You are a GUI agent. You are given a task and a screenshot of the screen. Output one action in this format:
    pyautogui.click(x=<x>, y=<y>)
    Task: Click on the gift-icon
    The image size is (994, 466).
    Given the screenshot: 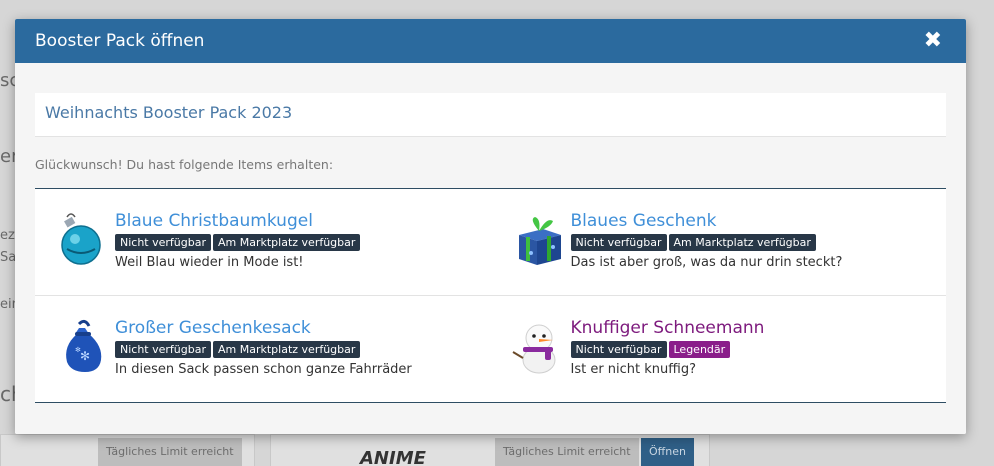 What is the action you would take?
    pyautogui.click(x=539, y=239)
    